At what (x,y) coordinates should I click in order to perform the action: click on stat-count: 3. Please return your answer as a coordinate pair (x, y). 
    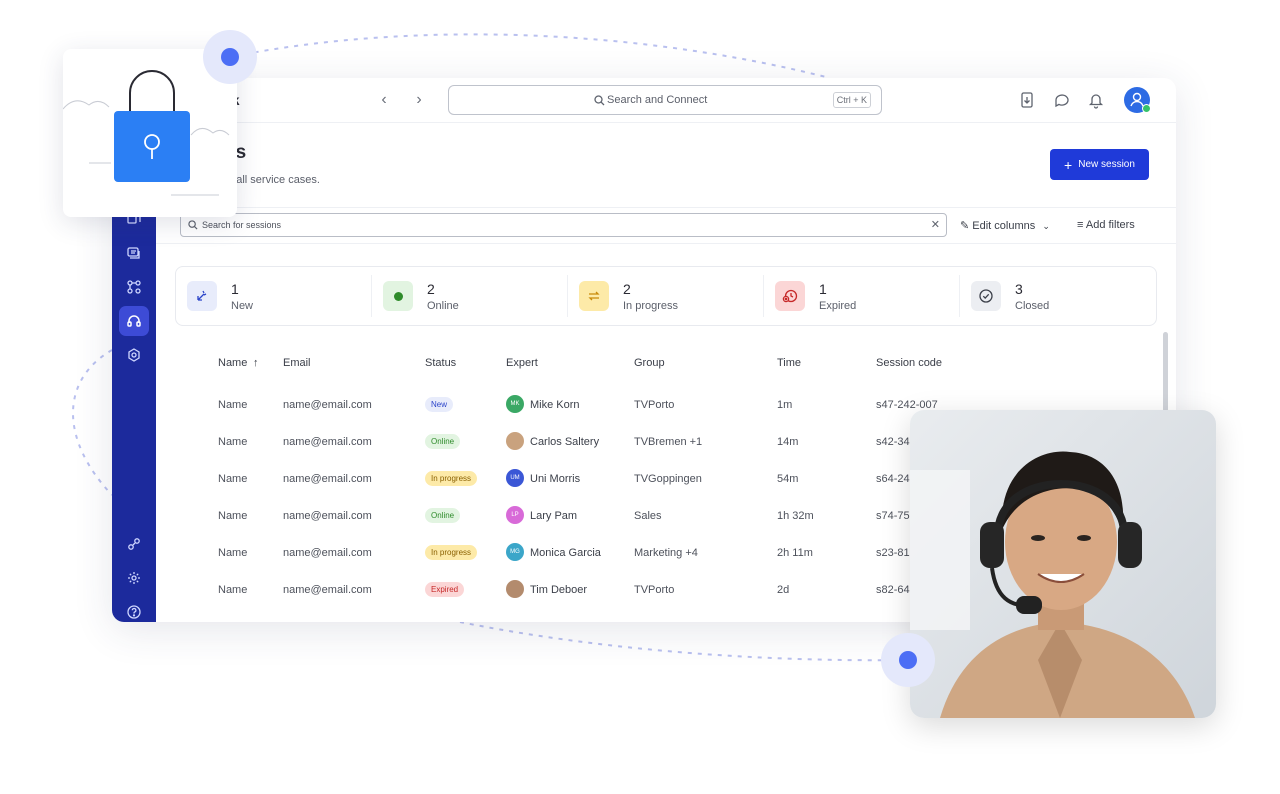
    Looking at the image, I should click on (1019, 289).